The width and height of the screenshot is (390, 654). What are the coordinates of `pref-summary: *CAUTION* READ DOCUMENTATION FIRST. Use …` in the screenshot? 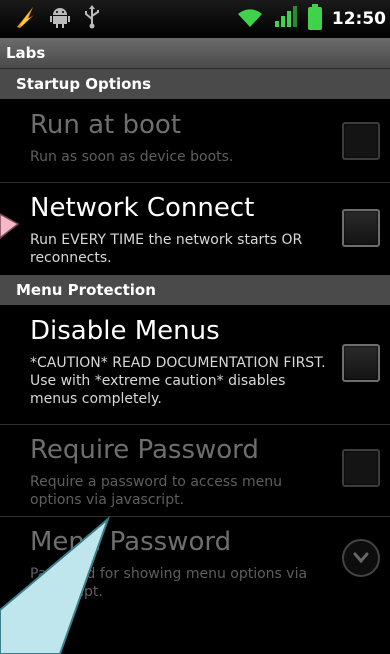 It's located at (178, 381).